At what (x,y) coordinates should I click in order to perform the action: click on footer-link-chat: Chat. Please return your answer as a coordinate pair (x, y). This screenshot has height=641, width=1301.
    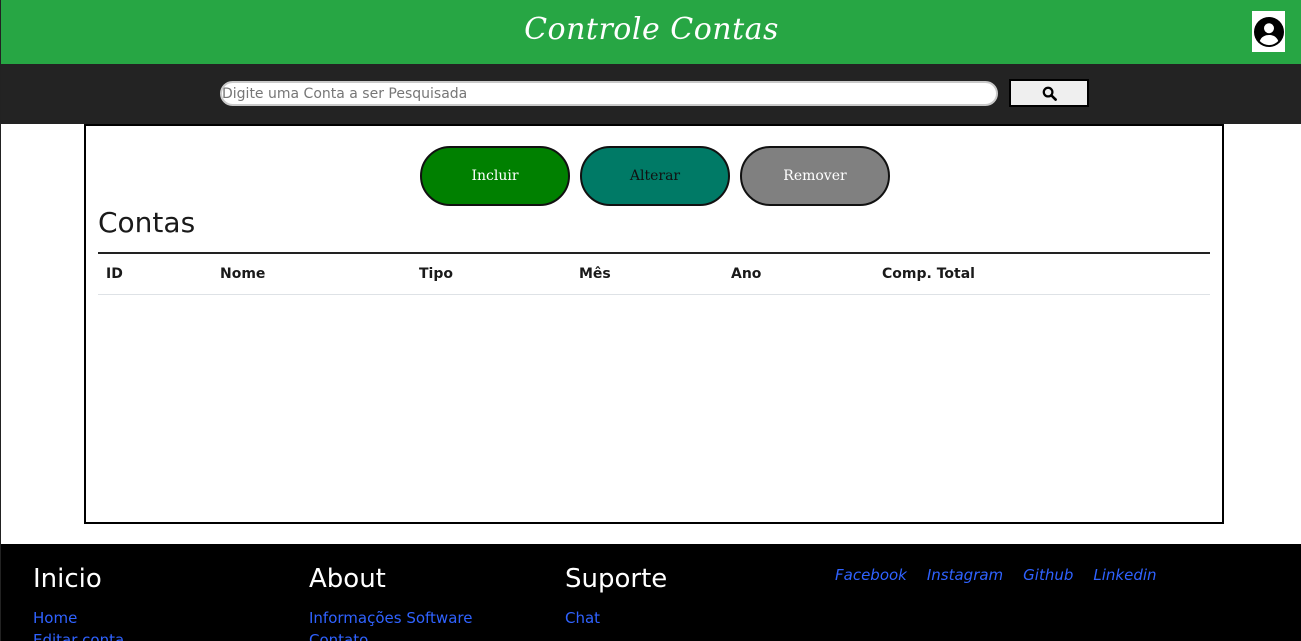
    Looking at the image, I should click on (582, 618).